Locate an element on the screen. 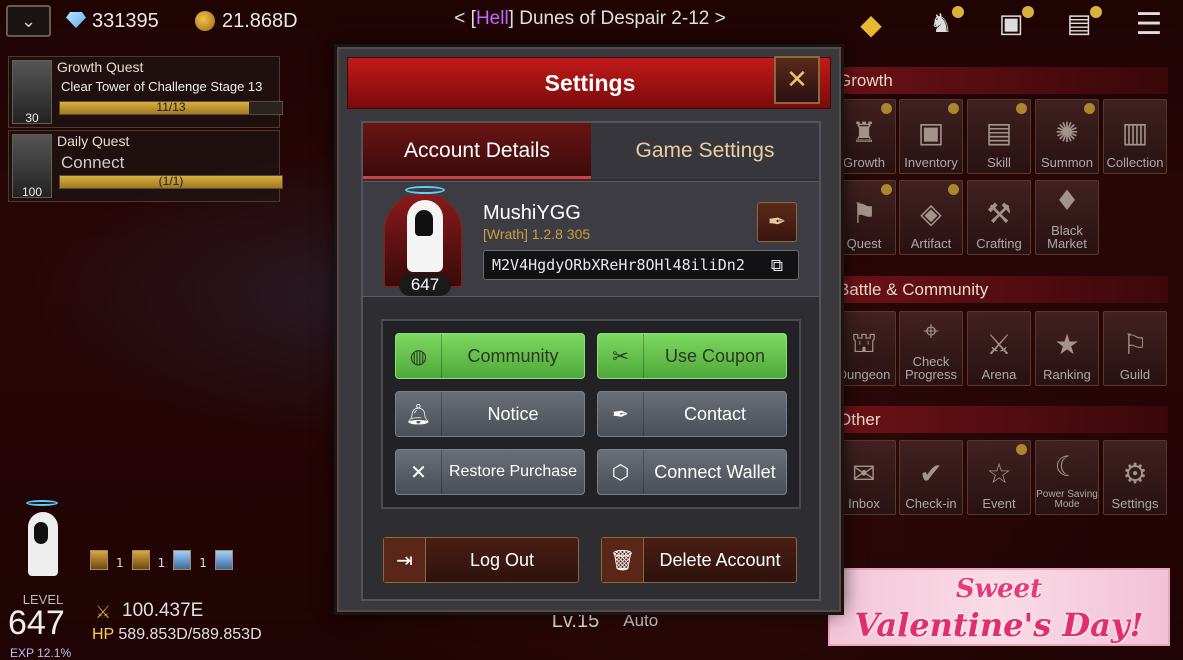  menu-inbox: ✉ Inbox is located at coordinates (864, 477).